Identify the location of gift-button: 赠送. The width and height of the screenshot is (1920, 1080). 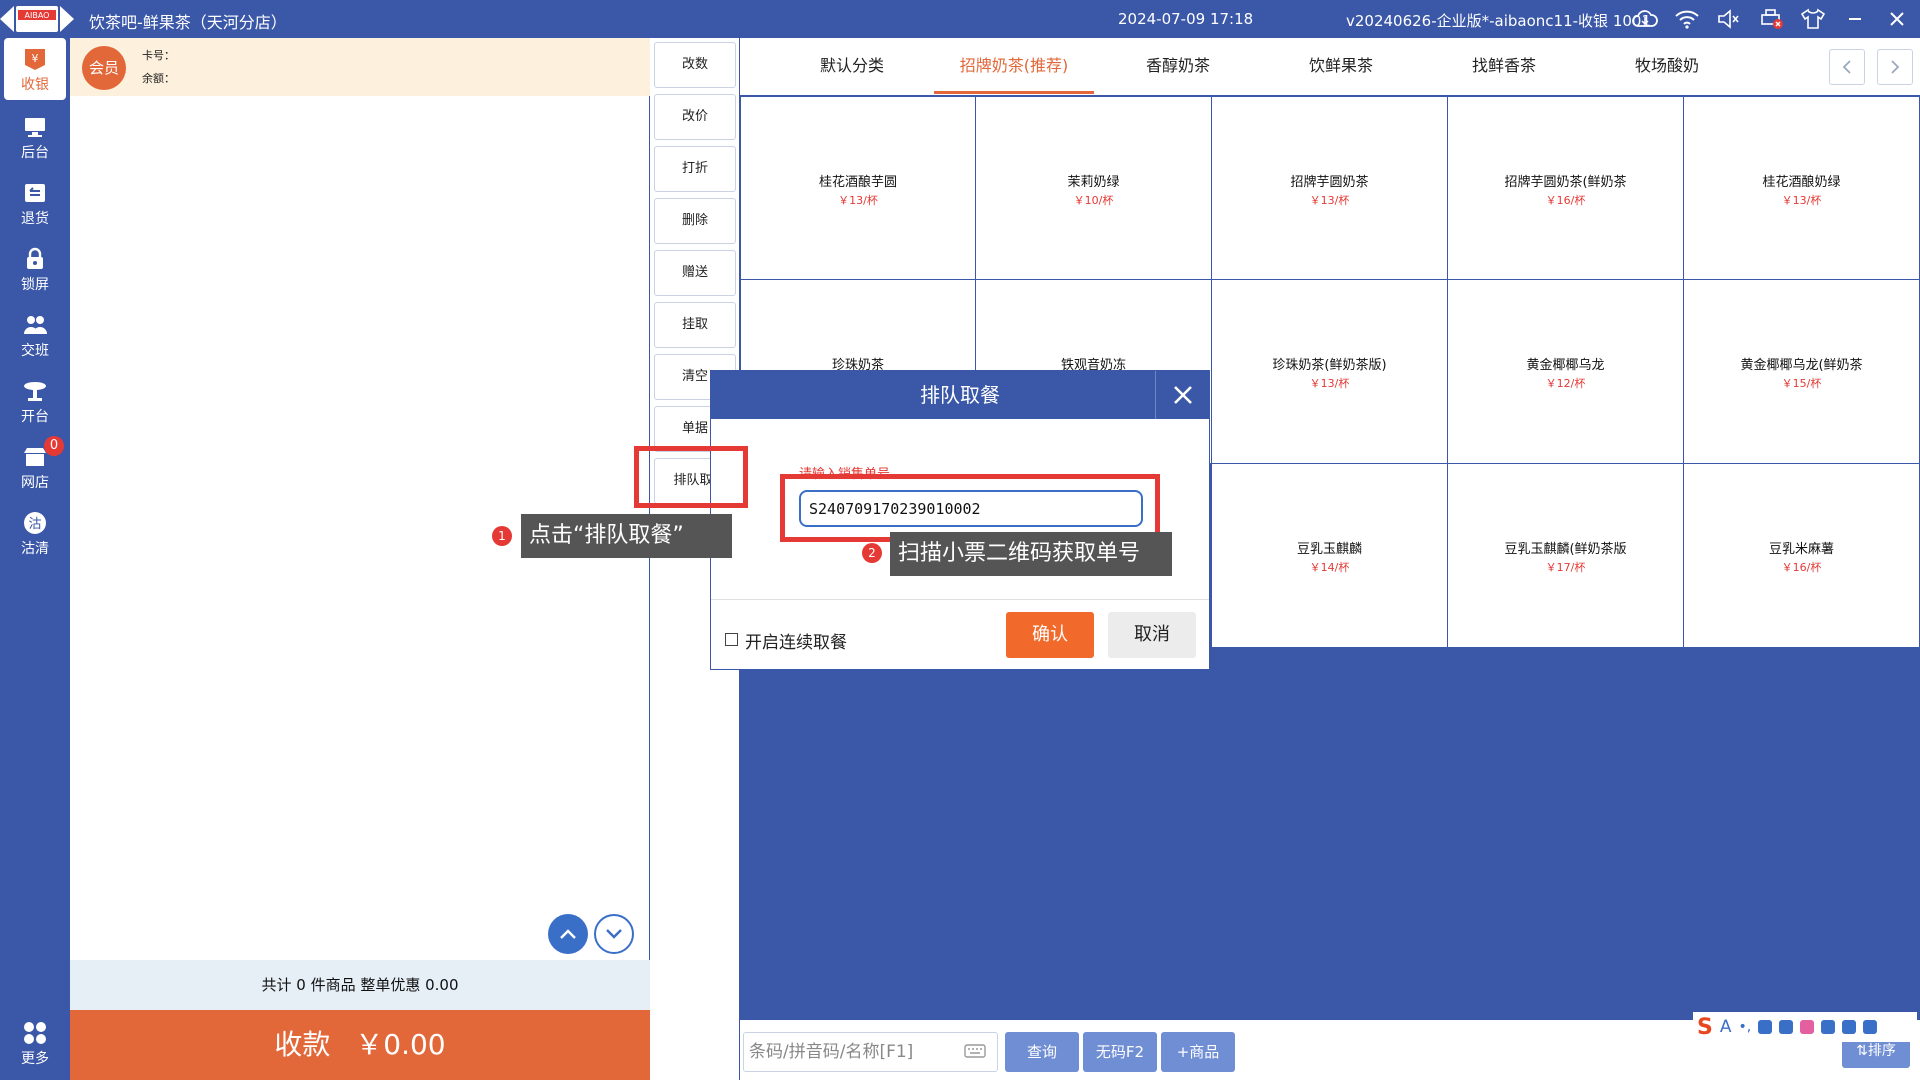
(695, 273).